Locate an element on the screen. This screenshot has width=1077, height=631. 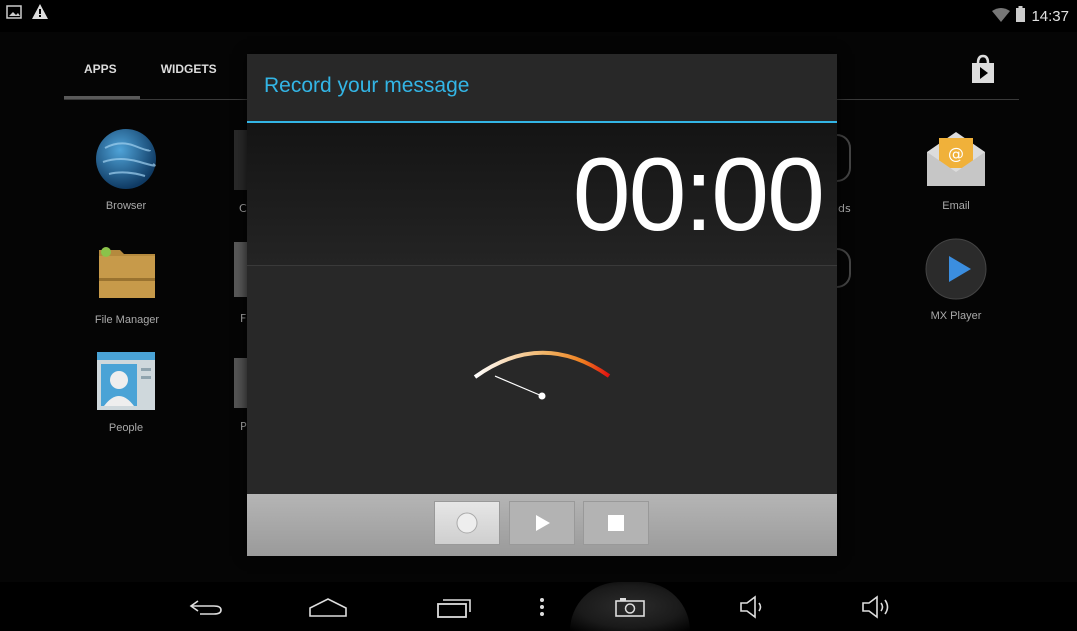
wifi-icon is located at coordinates (1001, 16).